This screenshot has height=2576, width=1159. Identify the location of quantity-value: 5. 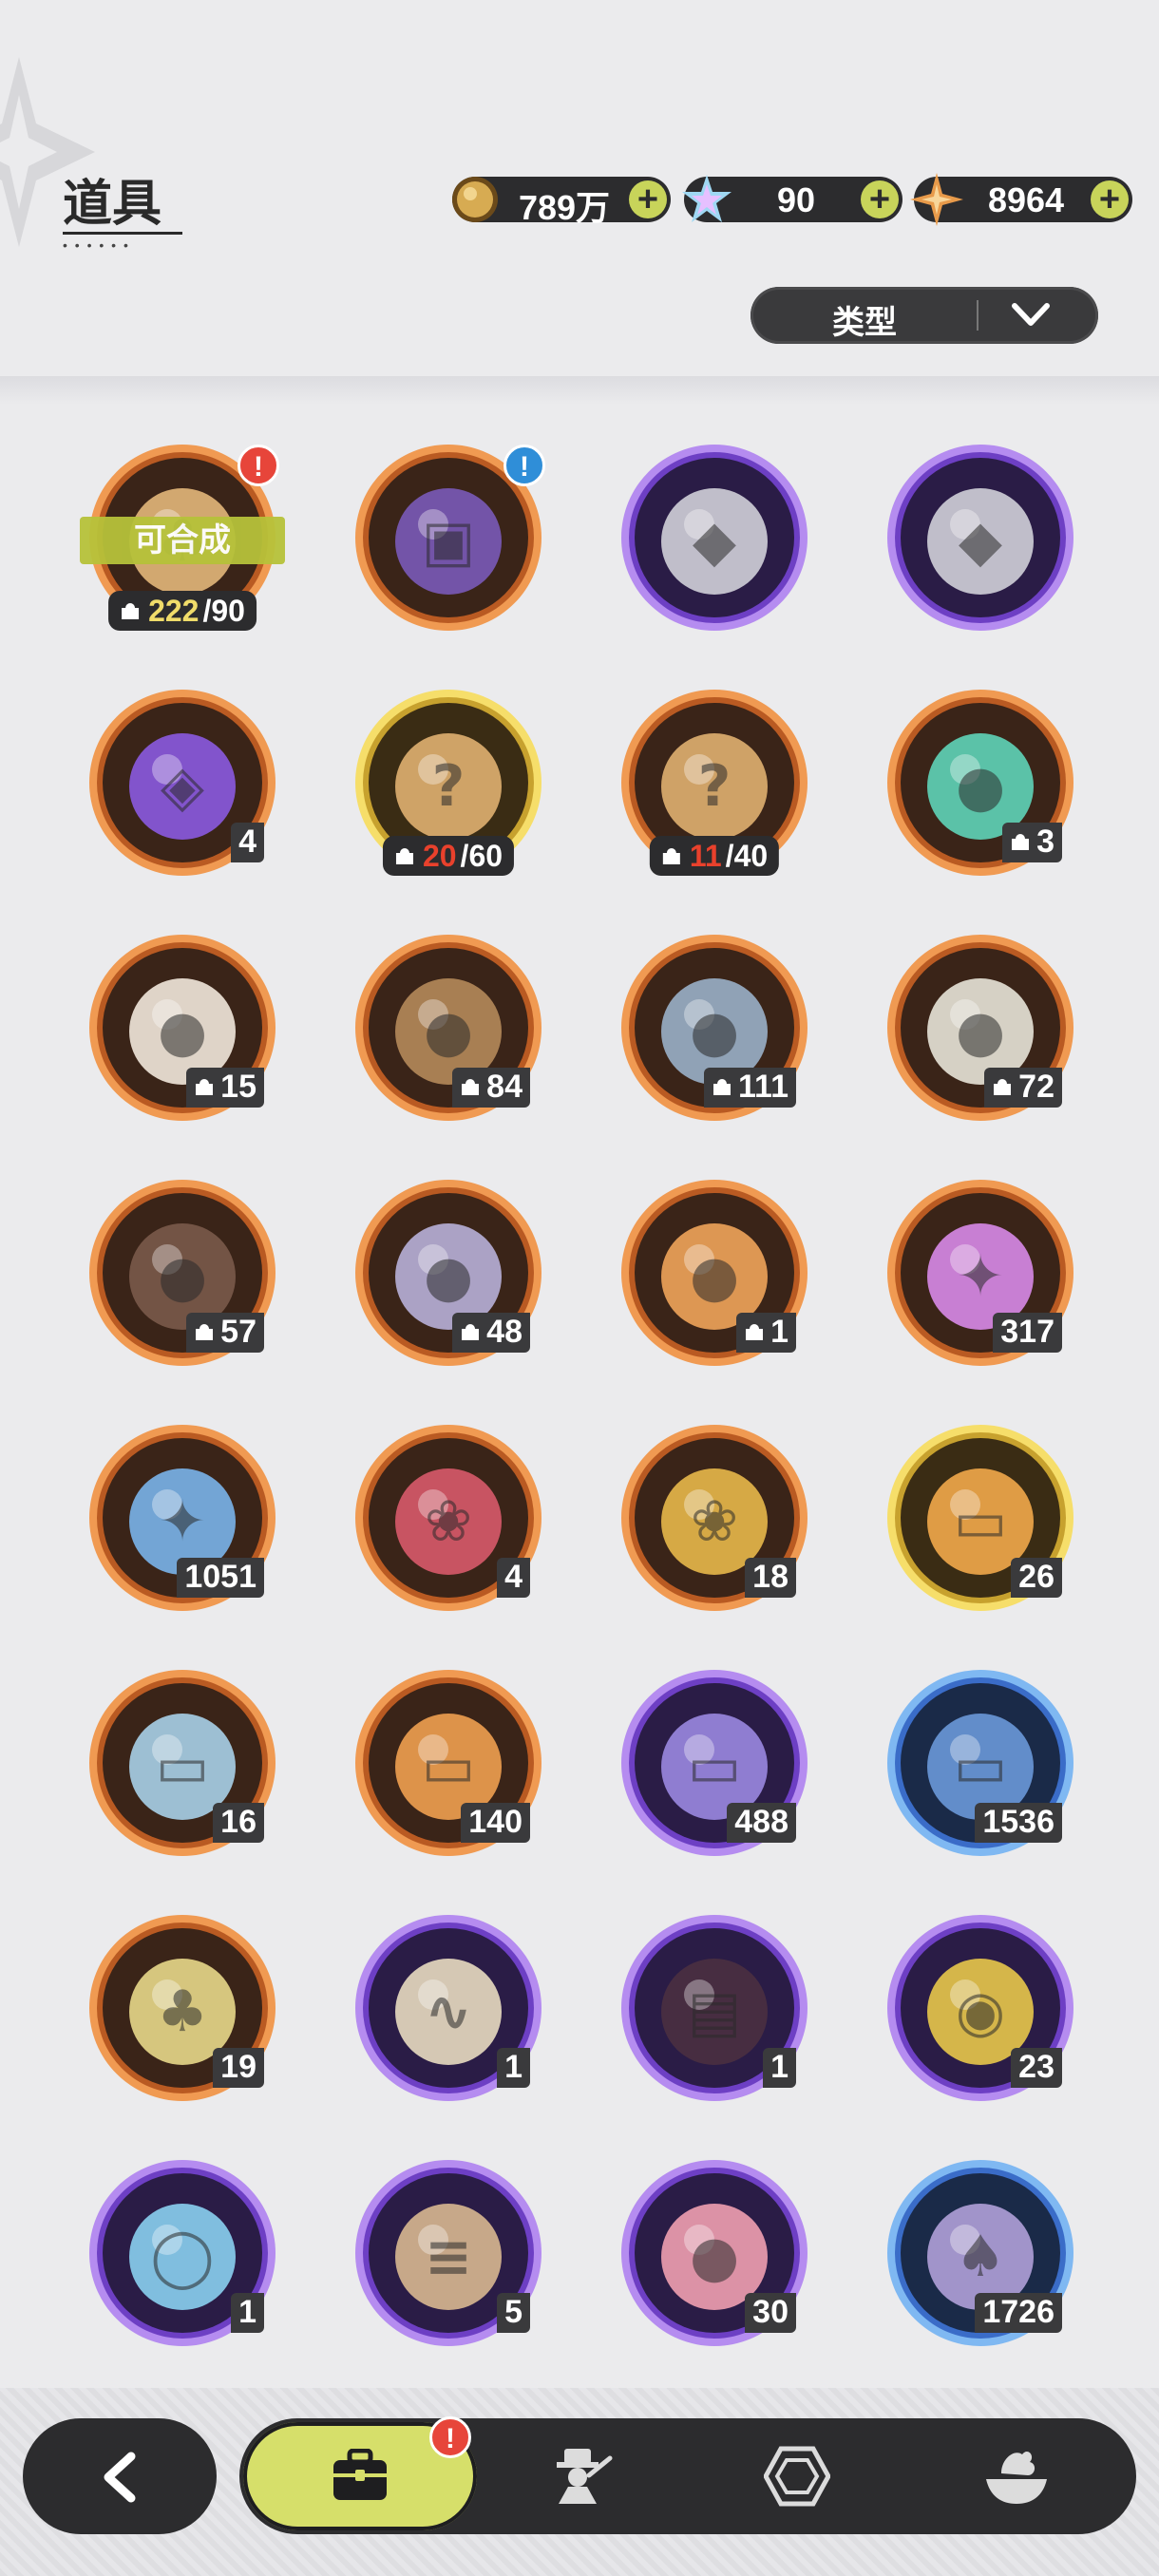
(513, 2312).